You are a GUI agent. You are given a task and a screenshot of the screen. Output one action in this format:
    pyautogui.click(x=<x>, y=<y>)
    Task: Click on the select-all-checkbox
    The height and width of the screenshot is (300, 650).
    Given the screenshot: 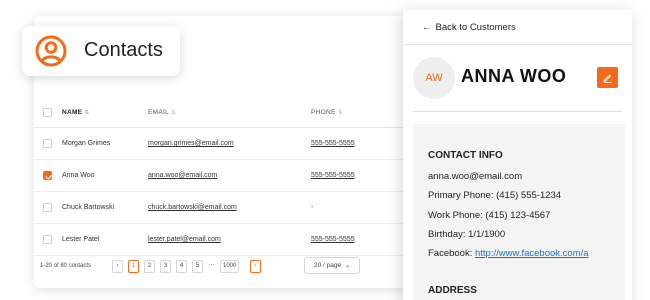 What is the action you would take?
    pyautogui.click(x=47, y=112)
    